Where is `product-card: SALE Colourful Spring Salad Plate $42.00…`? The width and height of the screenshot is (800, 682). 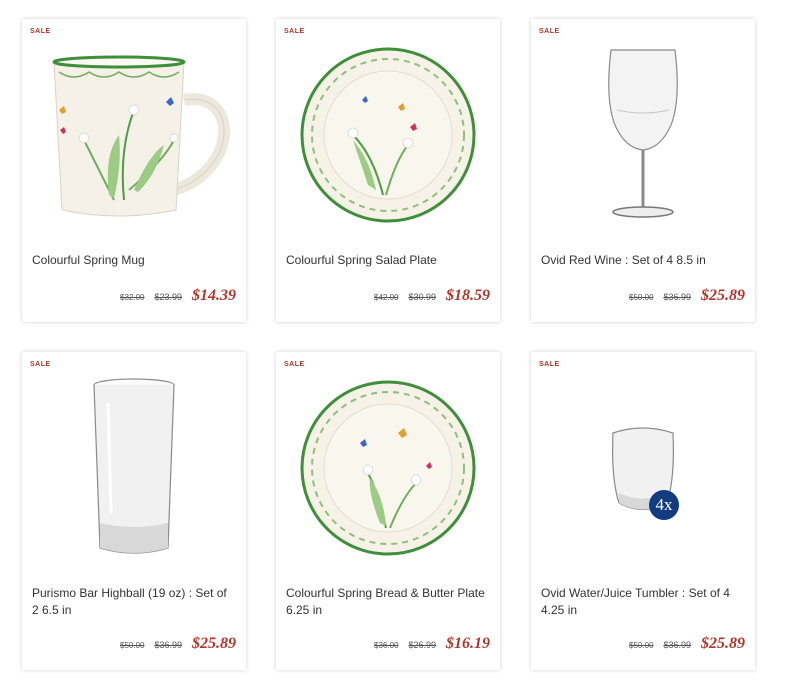 product-card: SALE Colourful Spring Salad Plate $42.00… is located at coordinates (388, 170).